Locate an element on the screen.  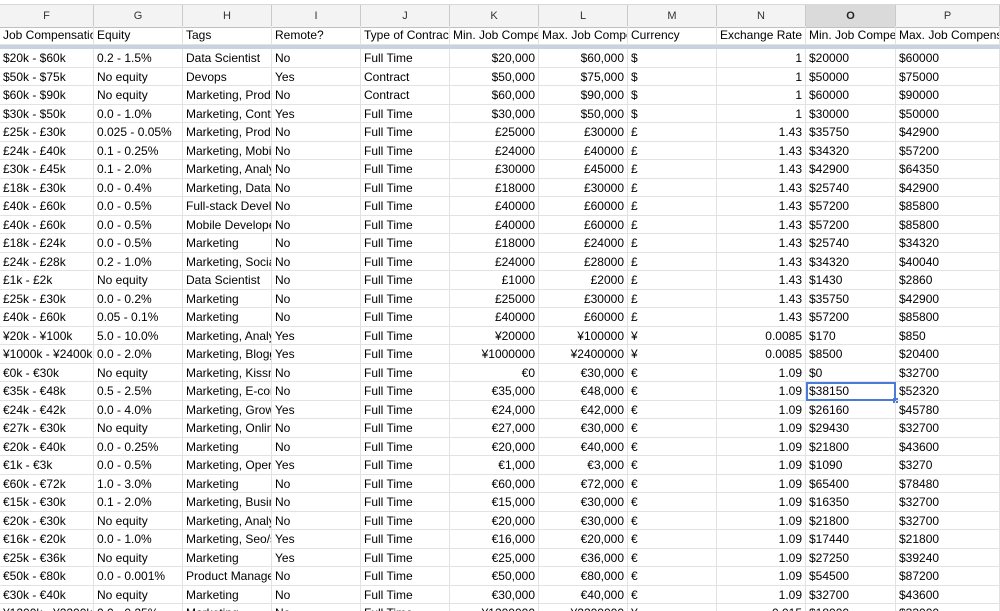
table-cell: 1 is located at coordinates (761, 113).